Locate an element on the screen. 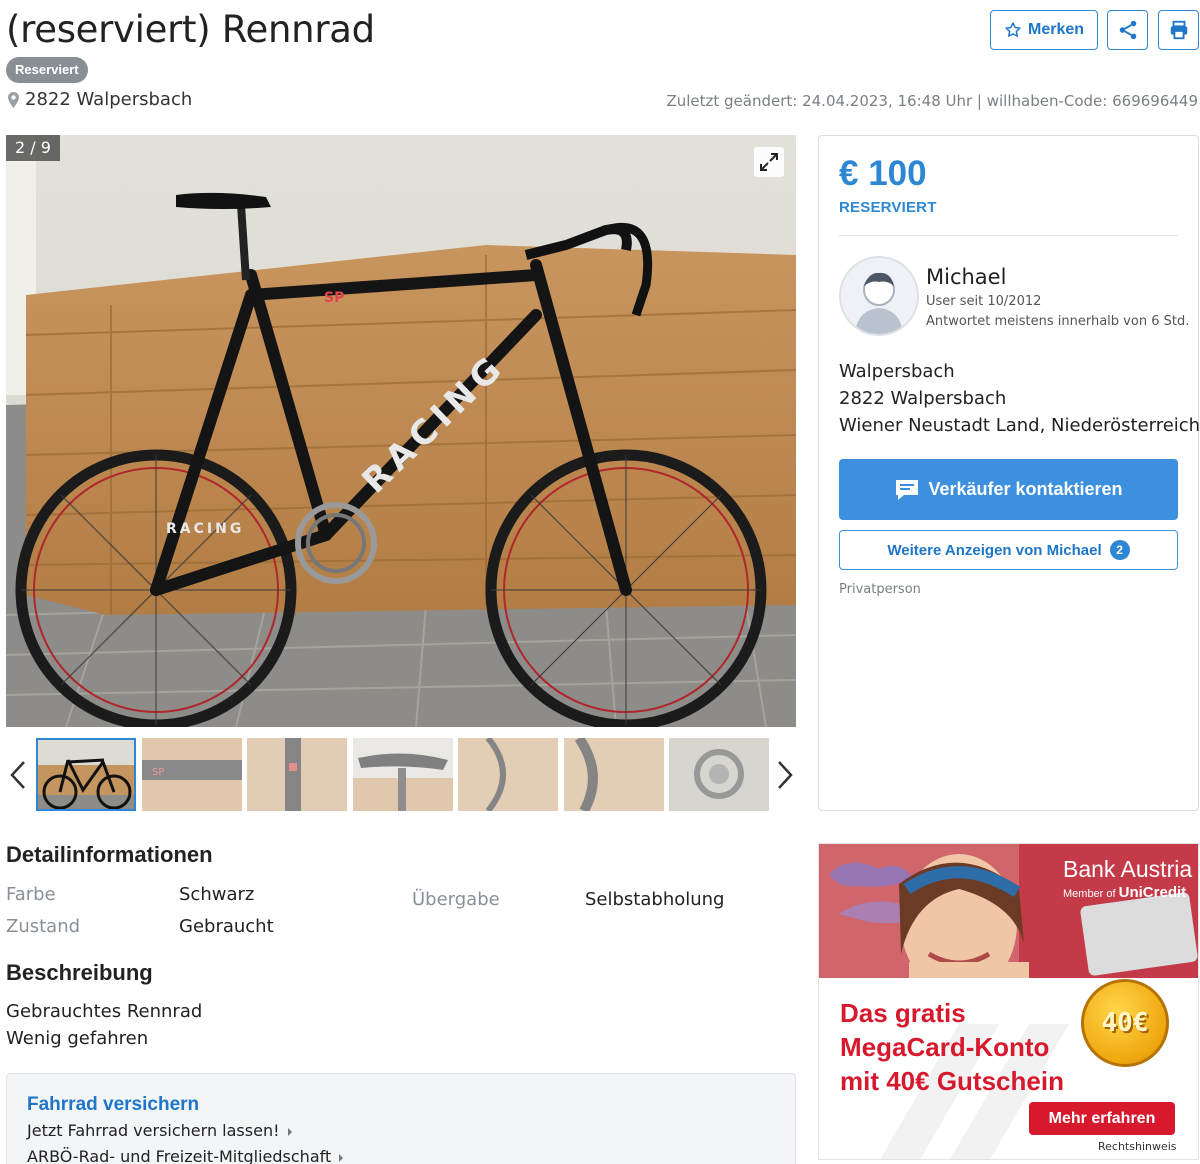 The image size is (1200, 1164). svg-text: RACING is located at coordinates (205, 529).